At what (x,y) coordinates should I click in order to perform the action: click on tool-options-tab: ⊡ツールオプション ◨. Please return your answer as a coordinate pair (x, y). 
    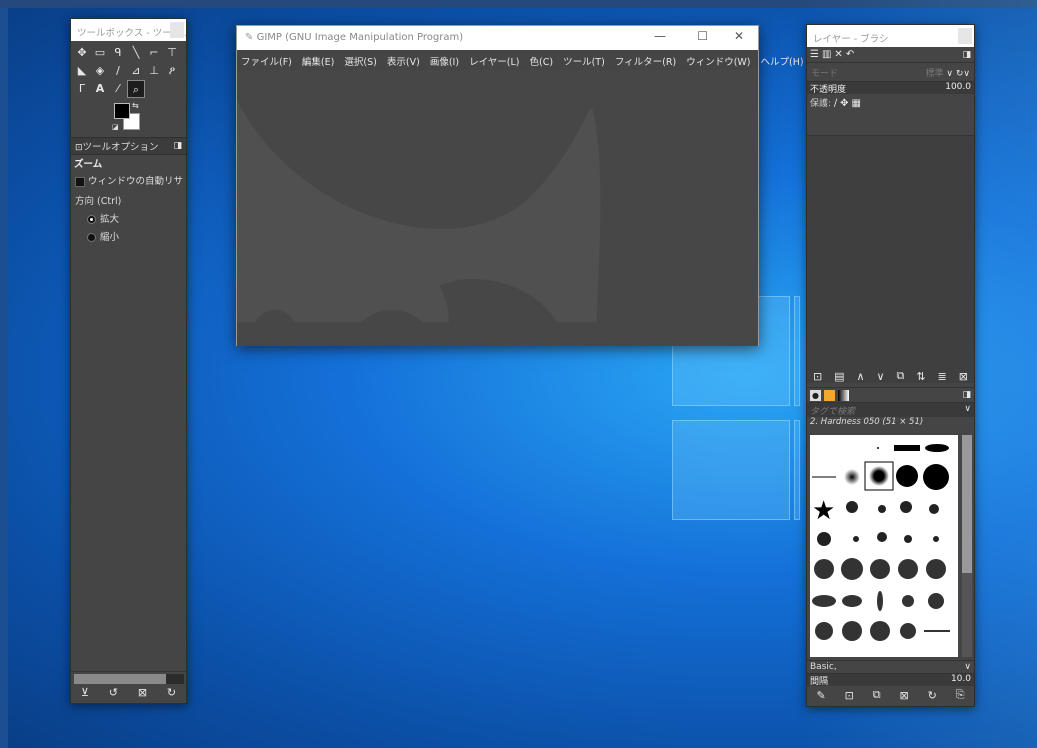
    Looking at the image, I should click on (128, 146).